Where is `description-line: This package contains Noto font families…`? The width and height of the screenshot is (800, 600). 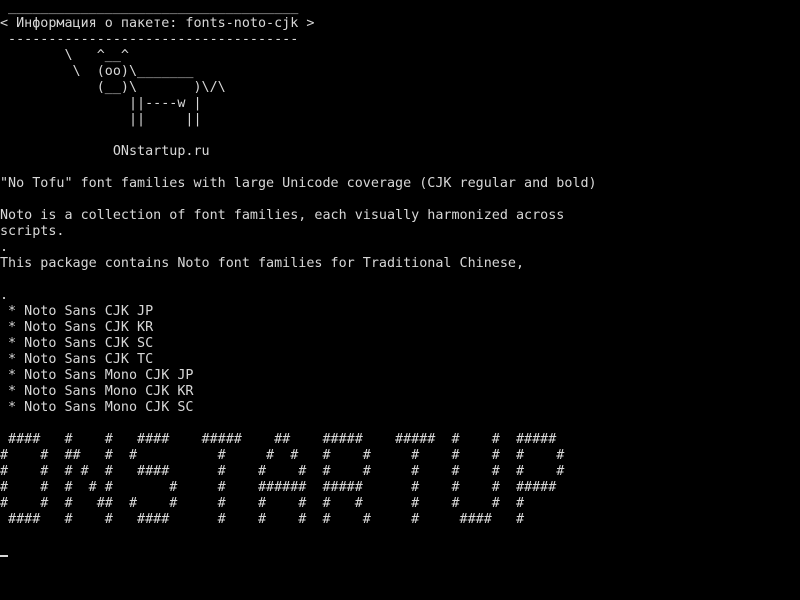
description-line: This package contains Noto font families… is located at coordinates (262, 263).